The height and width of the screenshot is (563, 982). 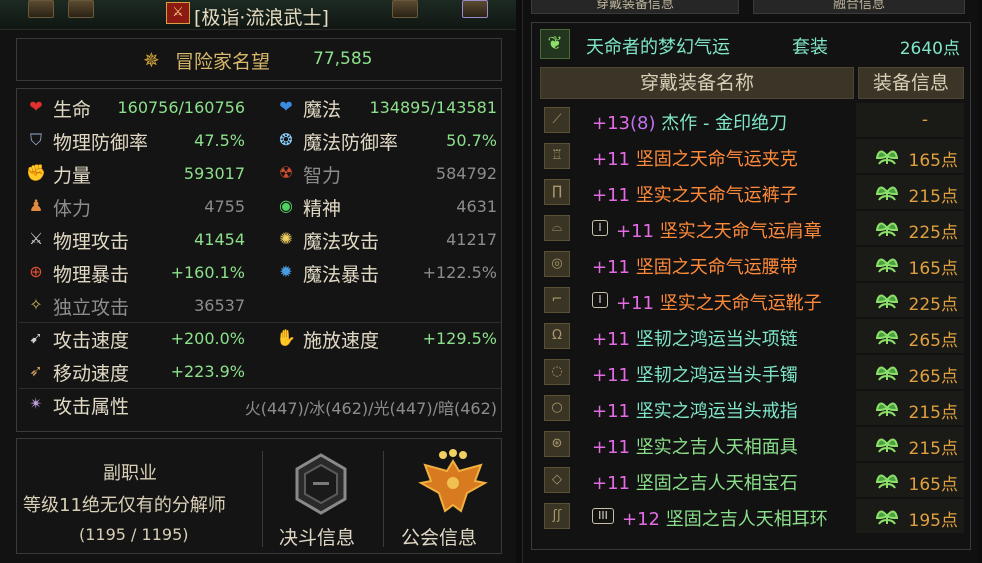 I want to click on stat-value: 584792, so click(x=466, y=173).